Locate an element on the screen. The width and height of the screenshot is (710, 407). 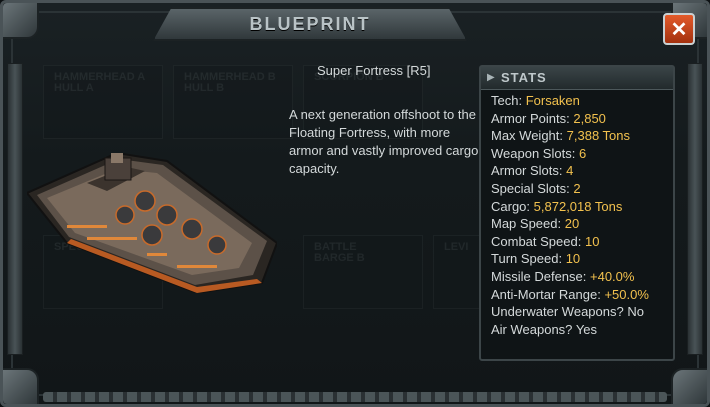
stat-label: Map Speed: is located at coordinates (526, 224).